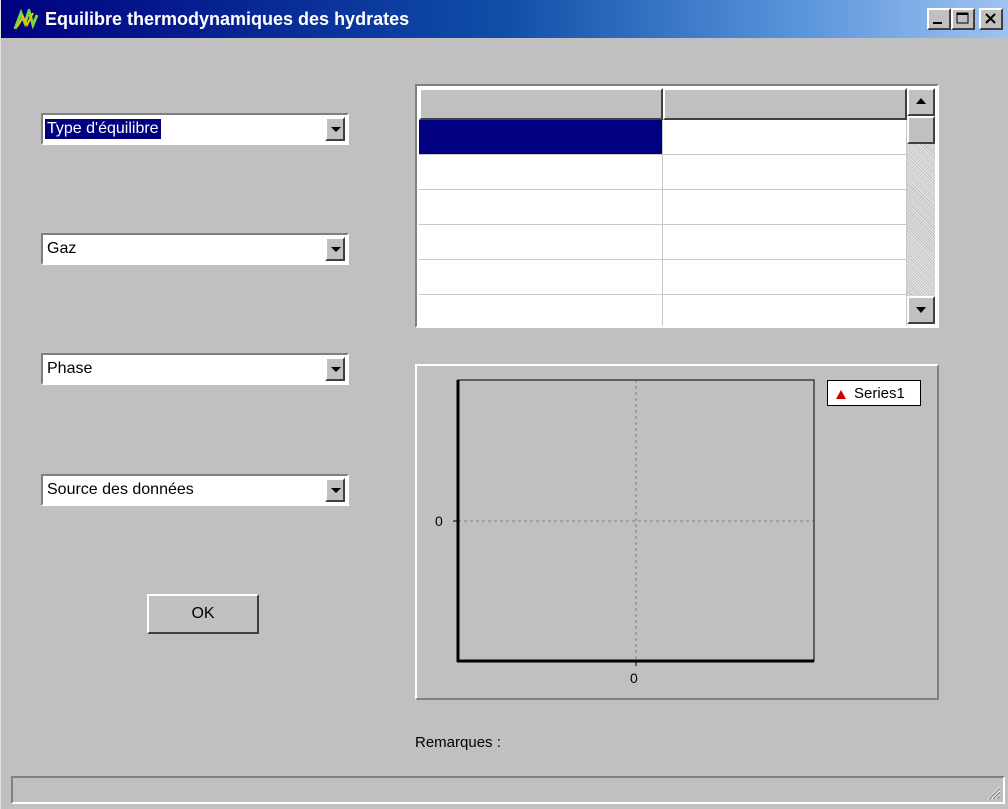 This screenshot has width=1008, height=809. I want to click on legend-series-name: Series1, so click(879, 393).